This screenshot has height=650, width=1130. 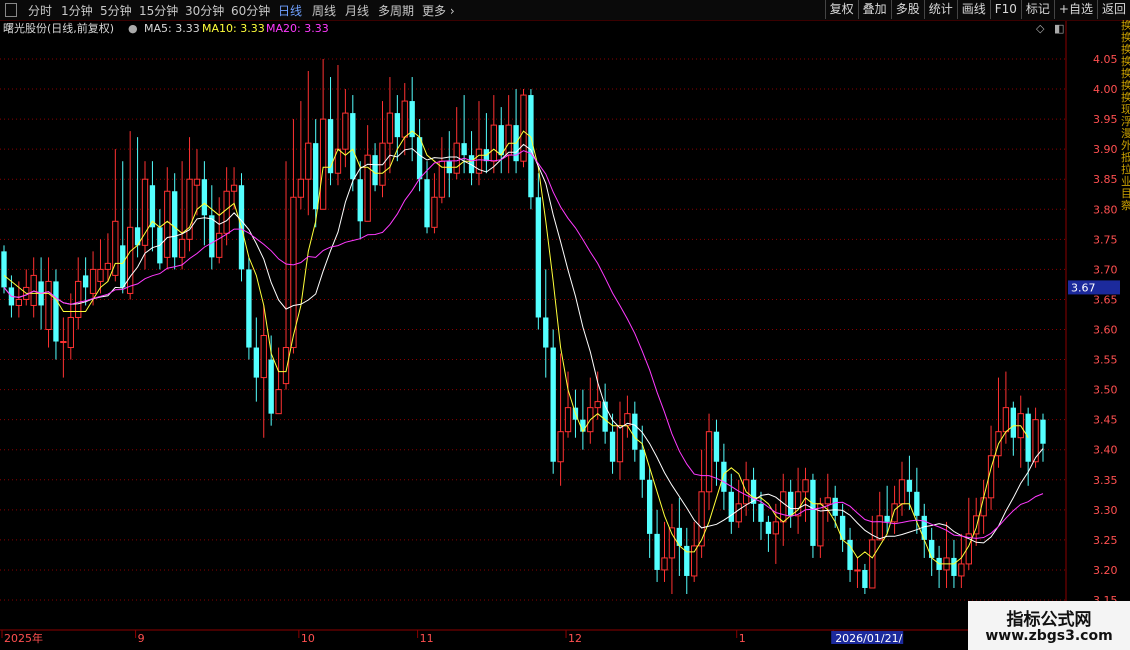 What do you see at coordinates (1049, 636) in the screenshot?
I see `watermark-url: www.zbgs3.com` at bounding box center [1049, 636].